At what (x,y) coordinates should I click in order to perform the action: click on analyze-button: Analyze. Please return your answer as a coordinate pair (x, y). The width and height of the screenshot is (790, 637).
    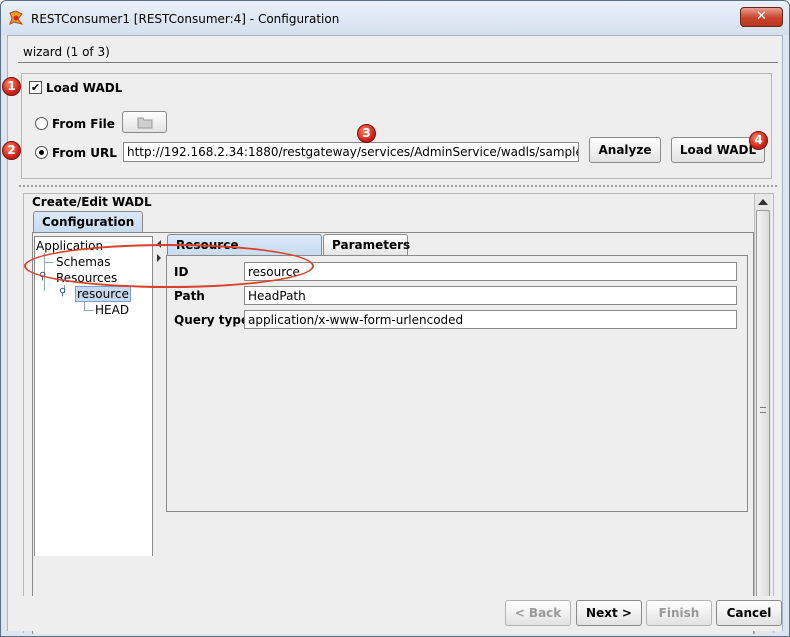
    Looking at the image, I should click on (625, 150).